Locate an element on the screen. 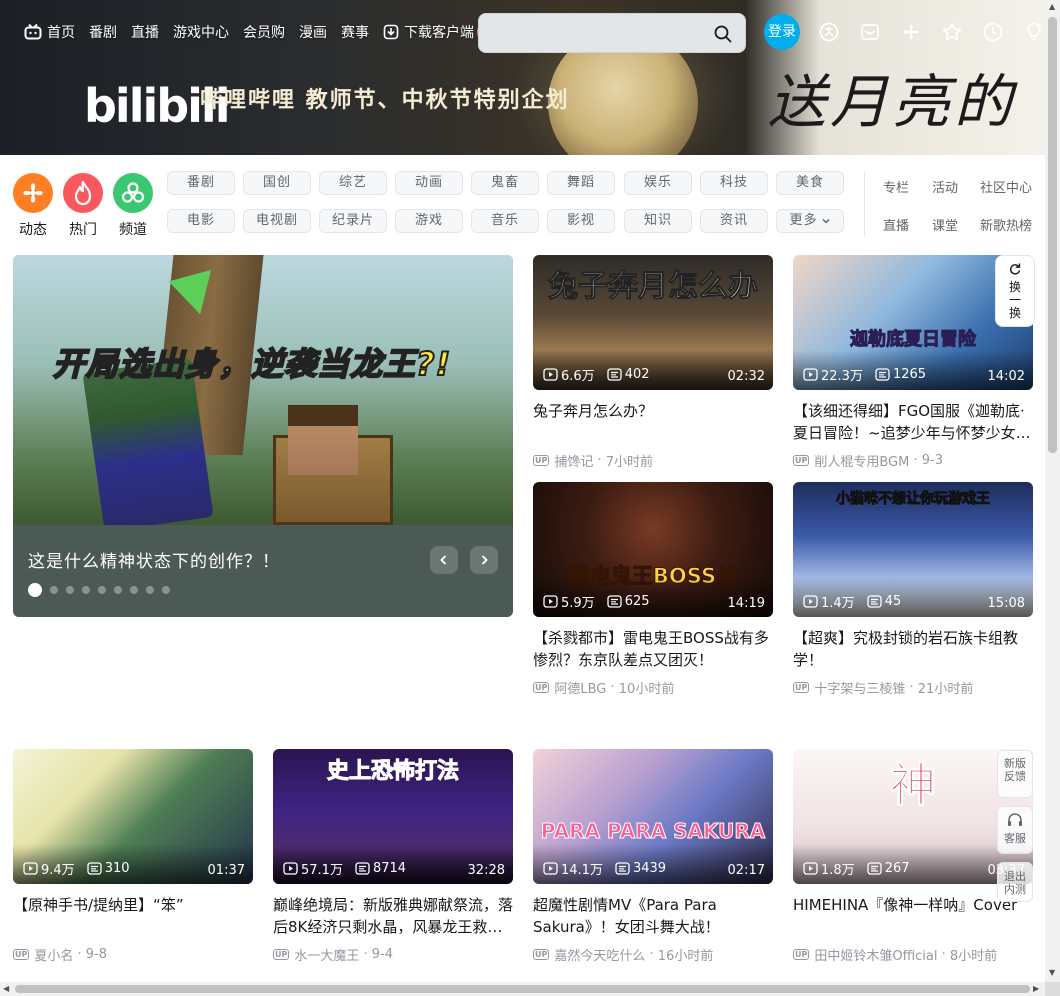 The image size is (1060, 996). favorites-icon is located at coordinates (952, 32).